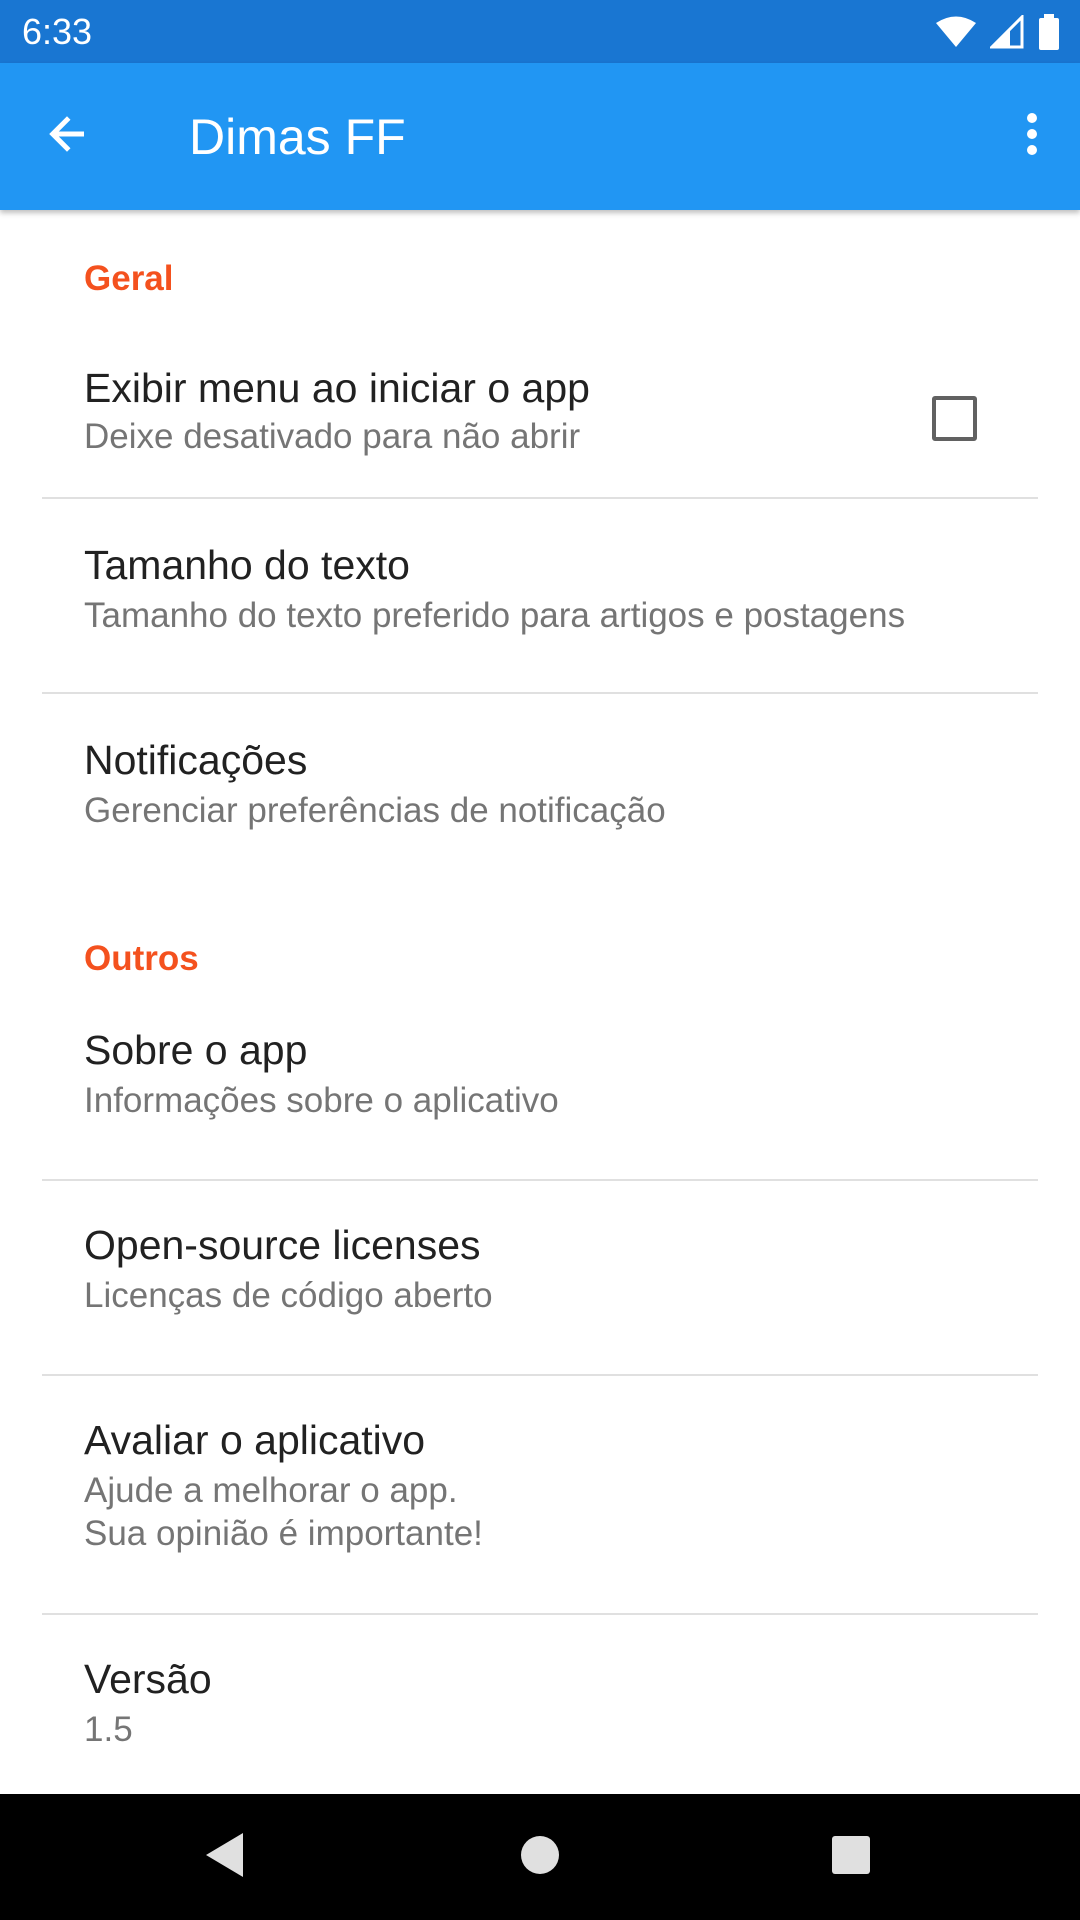  I want to click on pref-title: Tamanho do texto, so click(247, 565).